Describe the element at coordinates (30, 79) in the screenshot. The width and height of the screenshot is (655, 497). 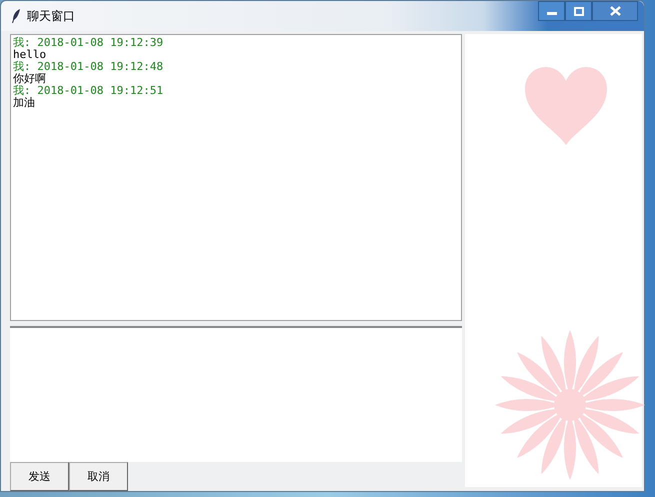
I see `message-text: 你好啊` at that location.